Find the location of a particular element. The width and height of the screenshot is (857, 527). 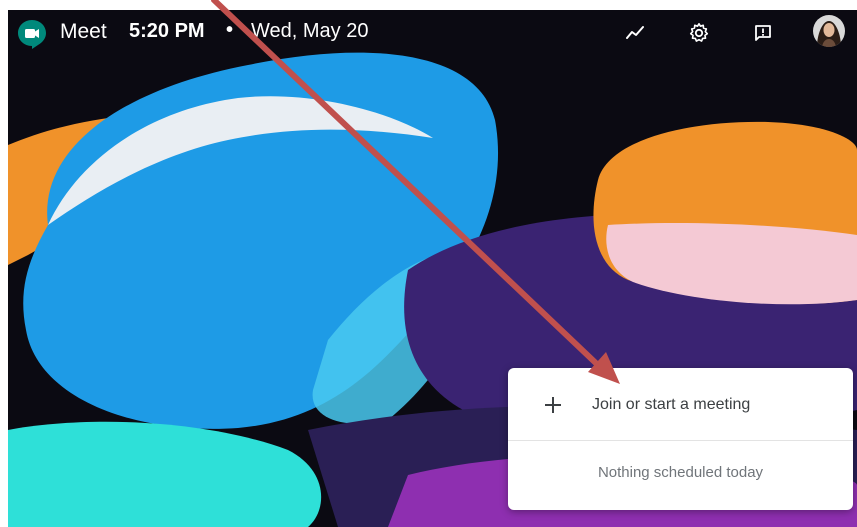

plus-icon is located at coordinates (553, 405).